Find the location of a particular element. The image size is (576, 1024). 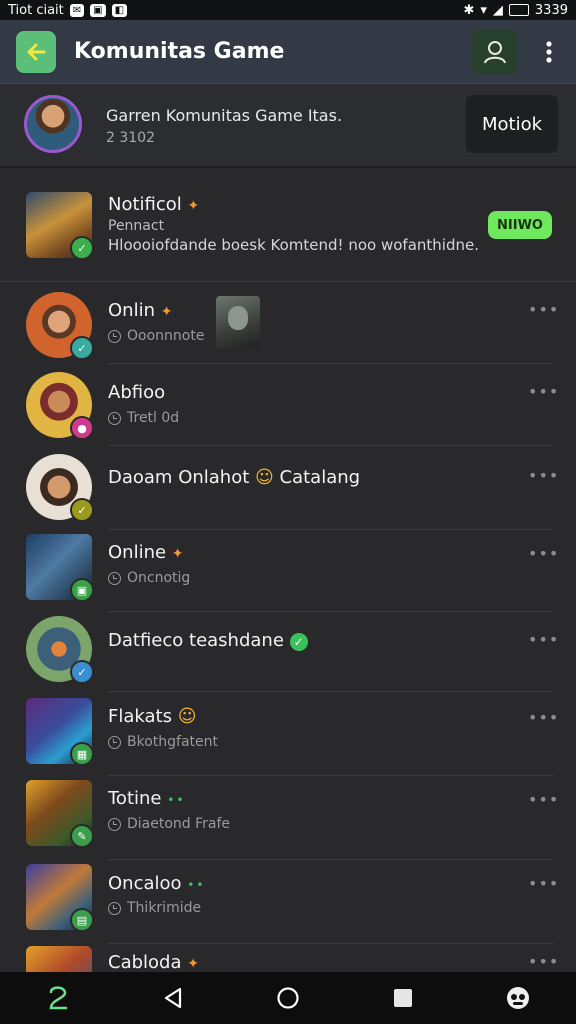

back-nav-button is located at coordinates (173, 998).